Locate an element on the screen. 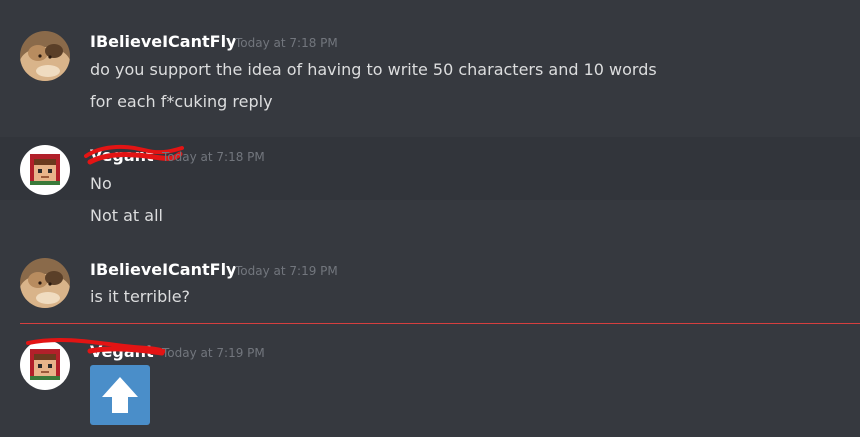 The width and height of the screenshot is (860, 437). pixel-character-avatar is located at coordinates (45, 365).